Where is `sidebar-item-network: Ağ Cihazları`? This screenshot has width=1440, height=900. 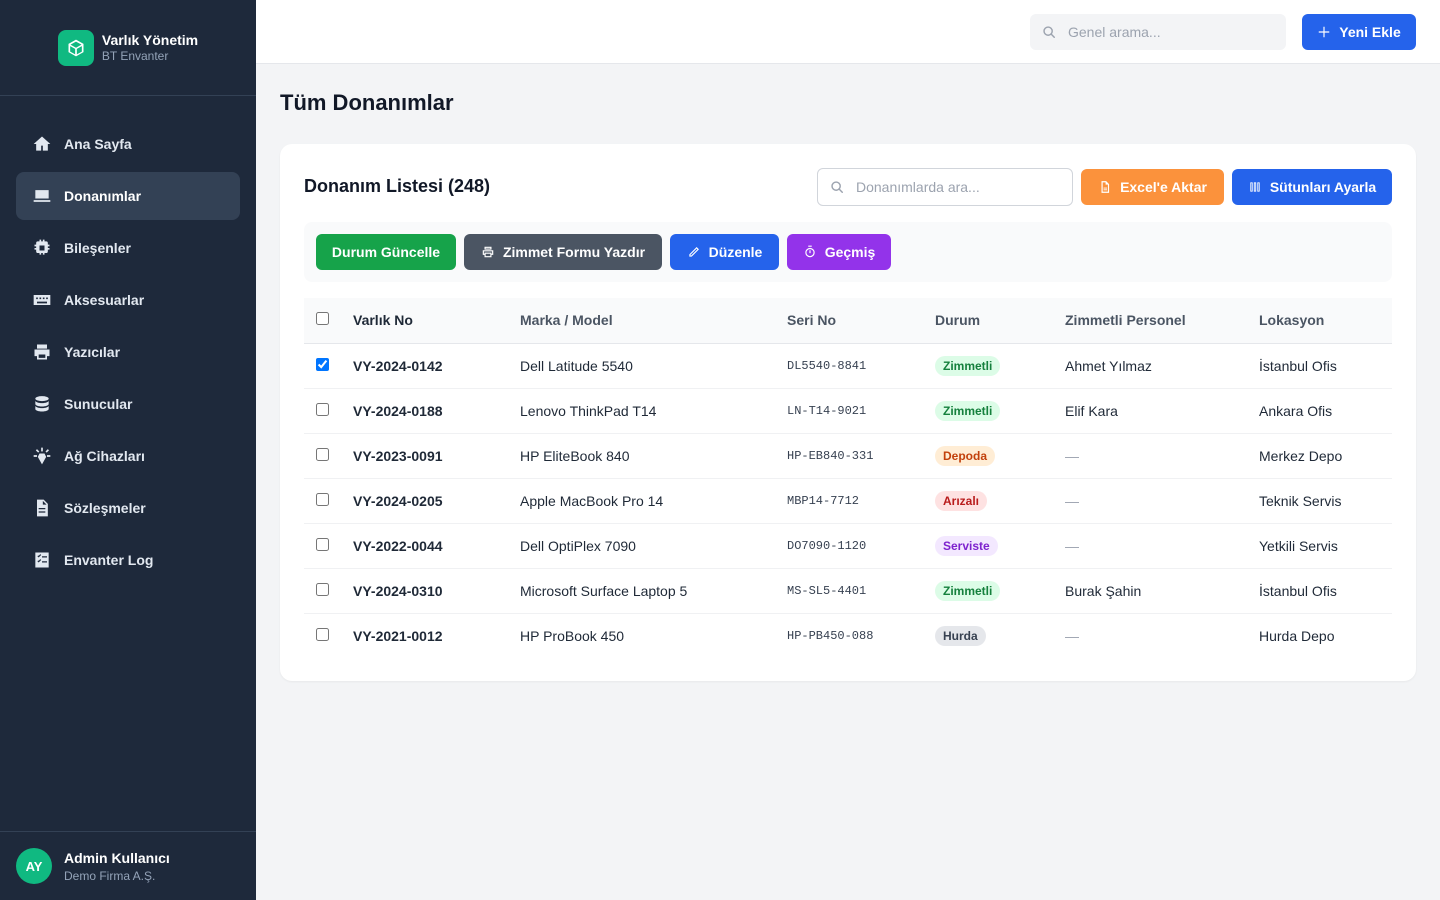 sidebar-item-network: Ağ Cihazları is located at coordinates (128, 456).